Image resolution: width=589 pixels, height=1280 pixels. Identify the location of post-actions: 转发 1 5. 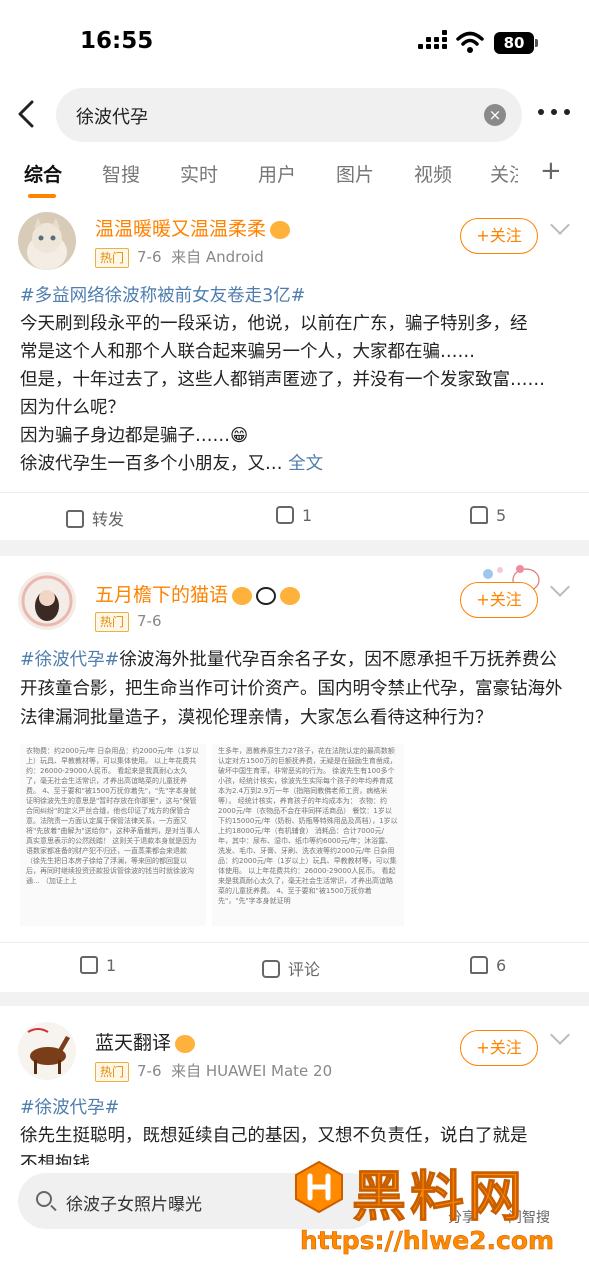
(294, 517).